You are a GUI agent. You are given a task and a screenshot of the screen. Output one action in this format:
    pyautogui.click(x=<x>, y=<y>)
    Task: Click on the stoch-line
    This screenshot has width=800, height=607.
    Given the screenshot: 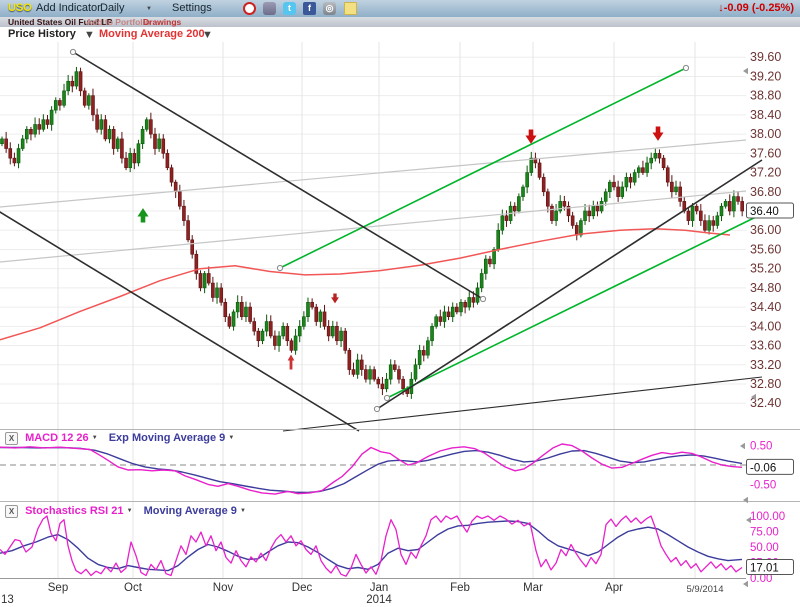 What is the action you would take?
    pyautogui.click(x=371, y=546)
    